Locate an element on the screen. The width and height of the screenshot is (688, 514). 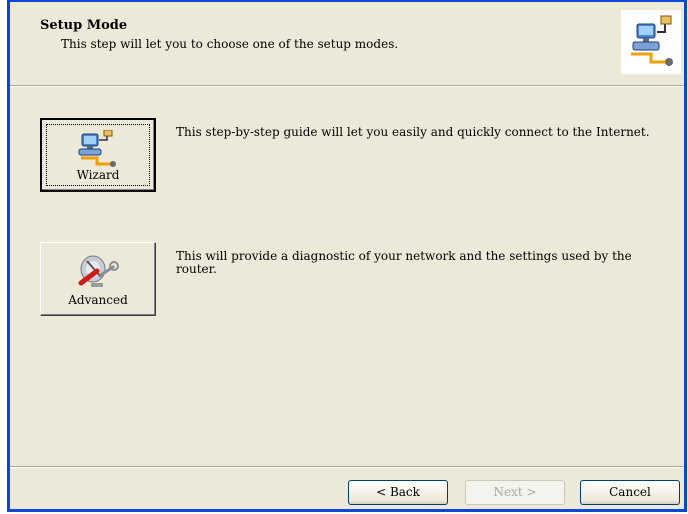
header-icon-panel is located at coordinates (651, 42).